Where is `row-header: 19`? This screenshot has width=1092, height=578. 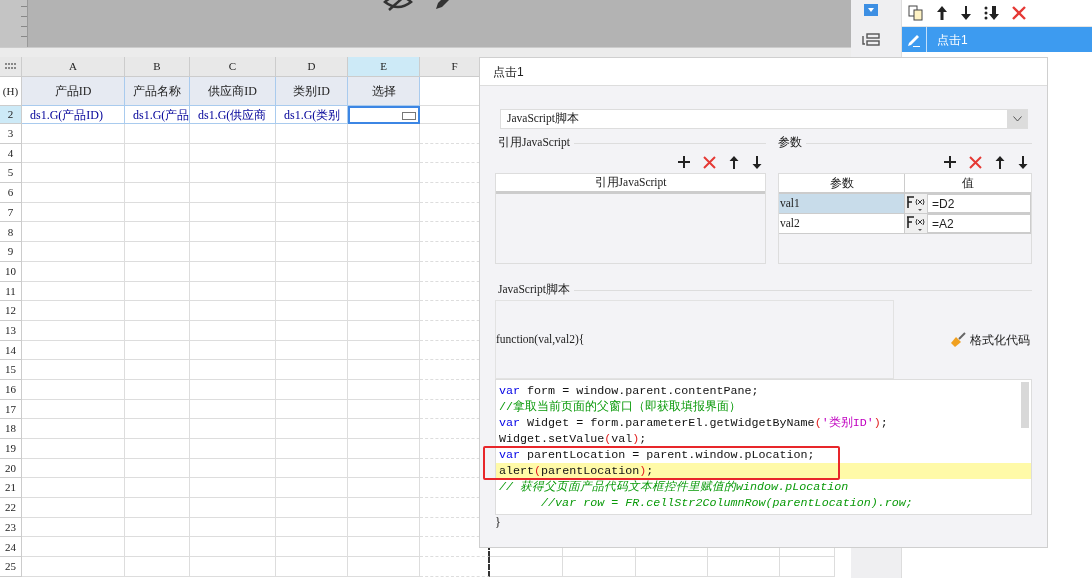 row-header: 19 is located at coordinates (11, 449).